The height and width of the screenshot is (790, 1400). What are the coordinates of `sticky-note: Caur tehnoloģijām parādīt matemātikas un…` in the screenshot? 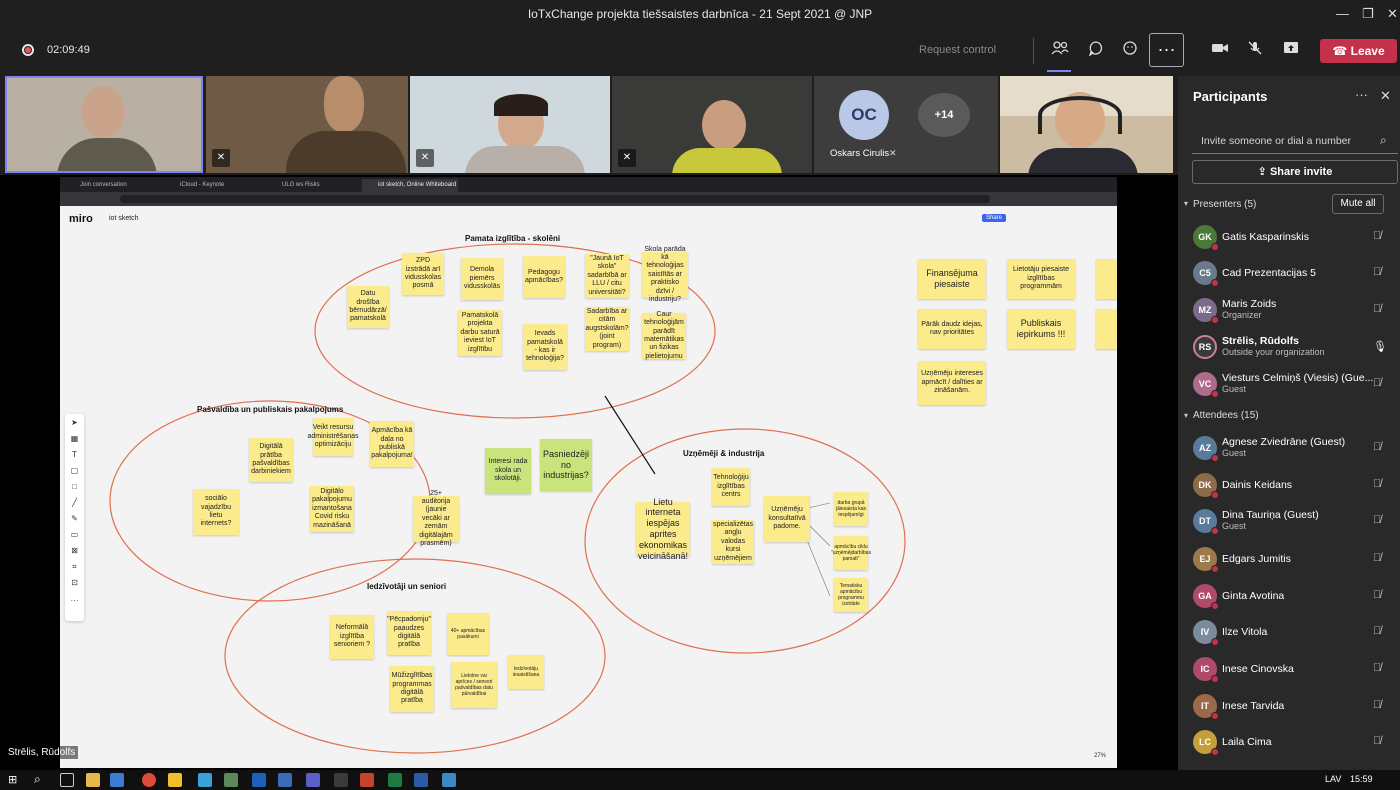 It's located at (664, 335).